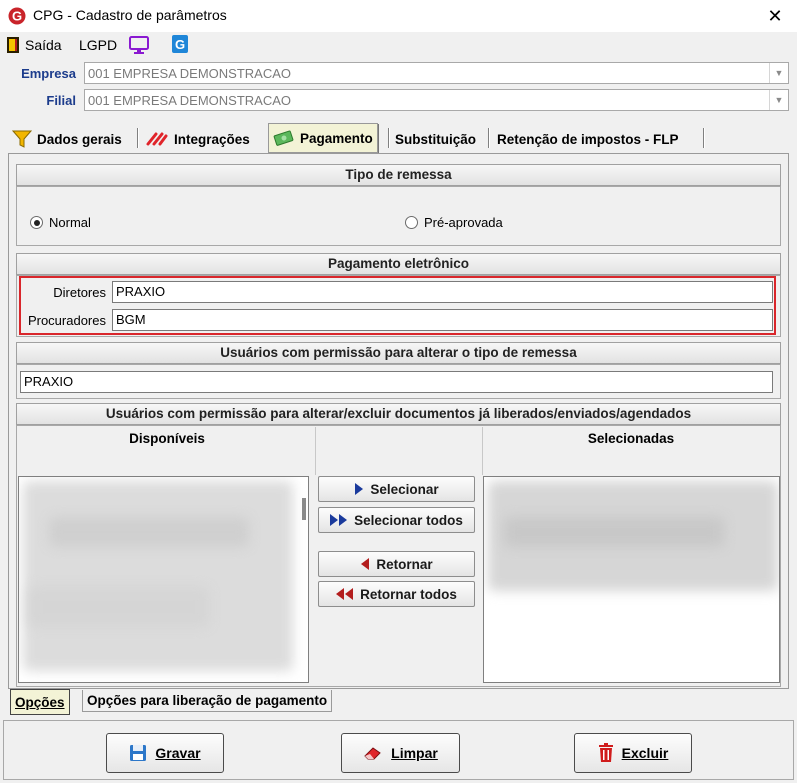 The width and height of the screenshot is (797, 783). Describe the element at coordinates (645, 753) in the screenshot. I see `delete-label: Excluir` at that location.